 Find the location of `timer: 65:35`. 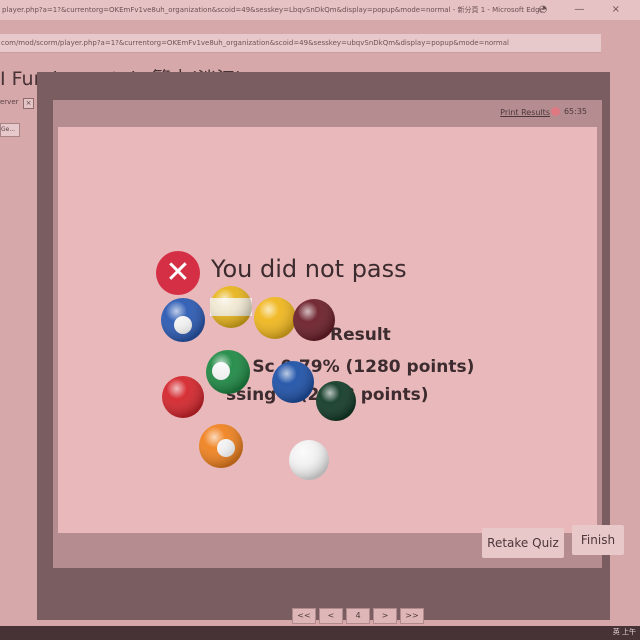

timer: 65:35 is located at coordinates (568, 111).